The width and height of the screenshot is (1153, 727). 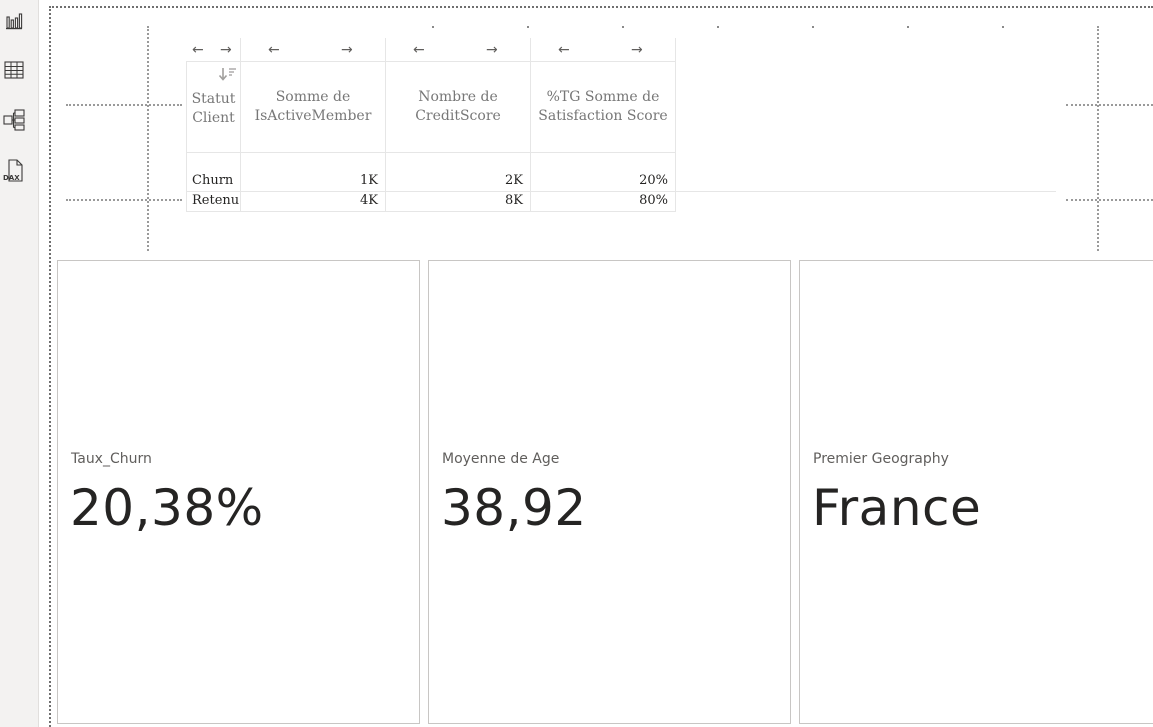 What do you see at coordinates (111, 459) in the screenshot?
I see `card-label: Taux_Churn` at bounding box center [111, 459].